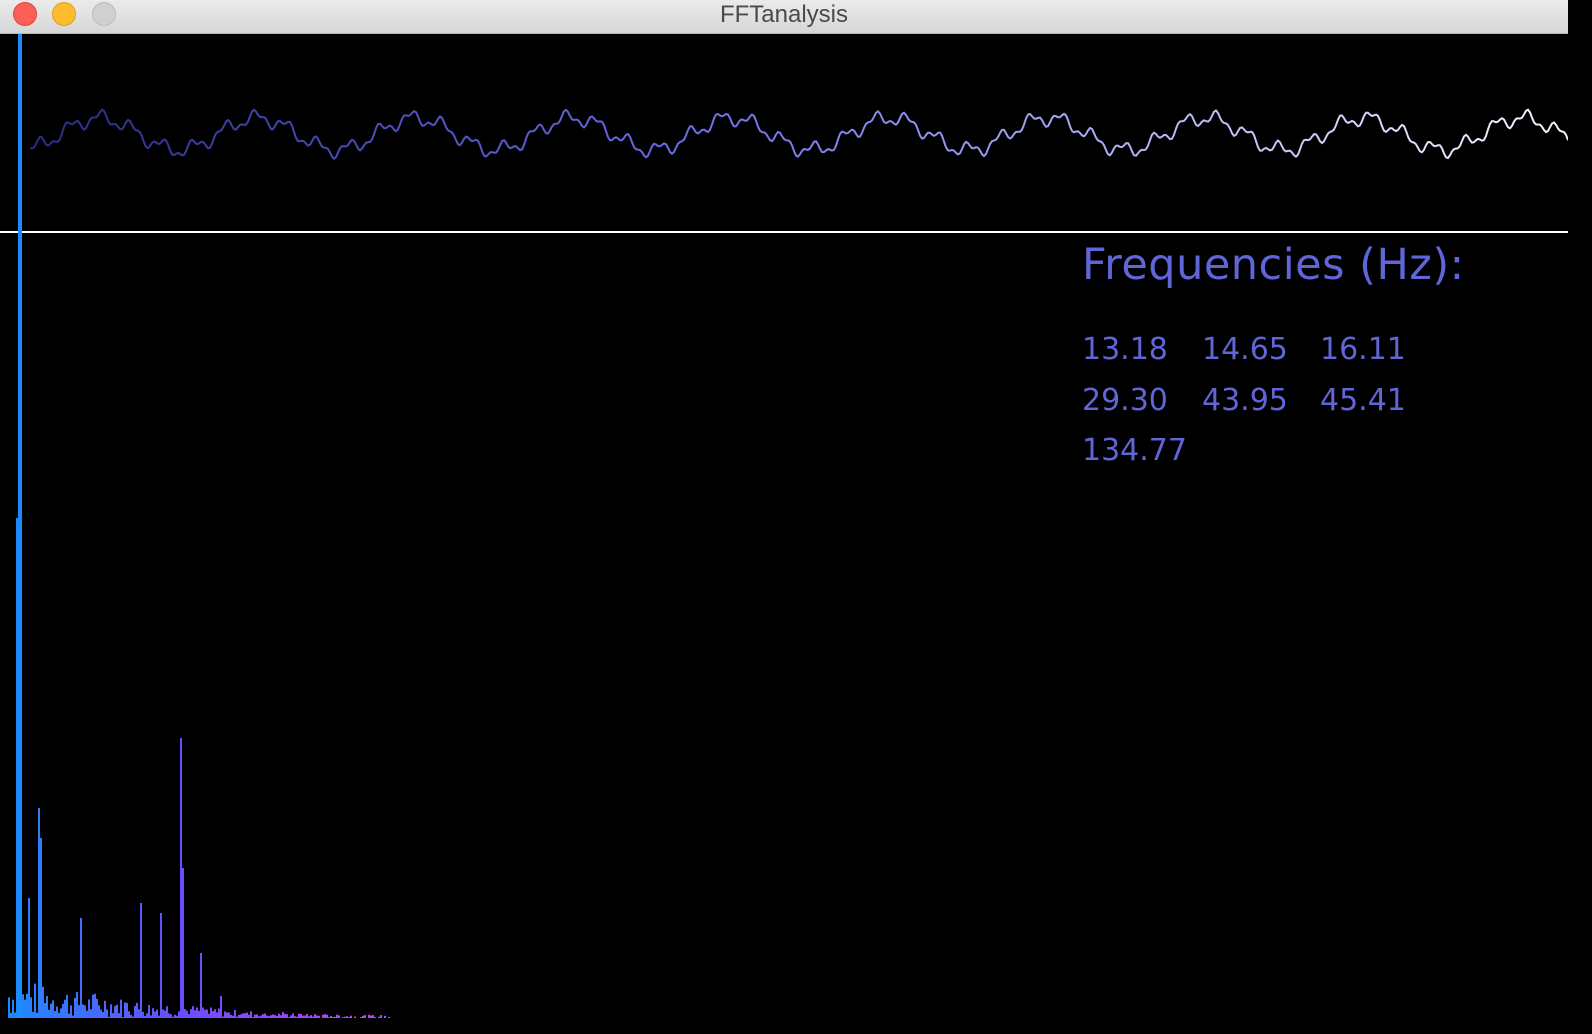  I want to click on playhead-cursor, so click(20, 526).